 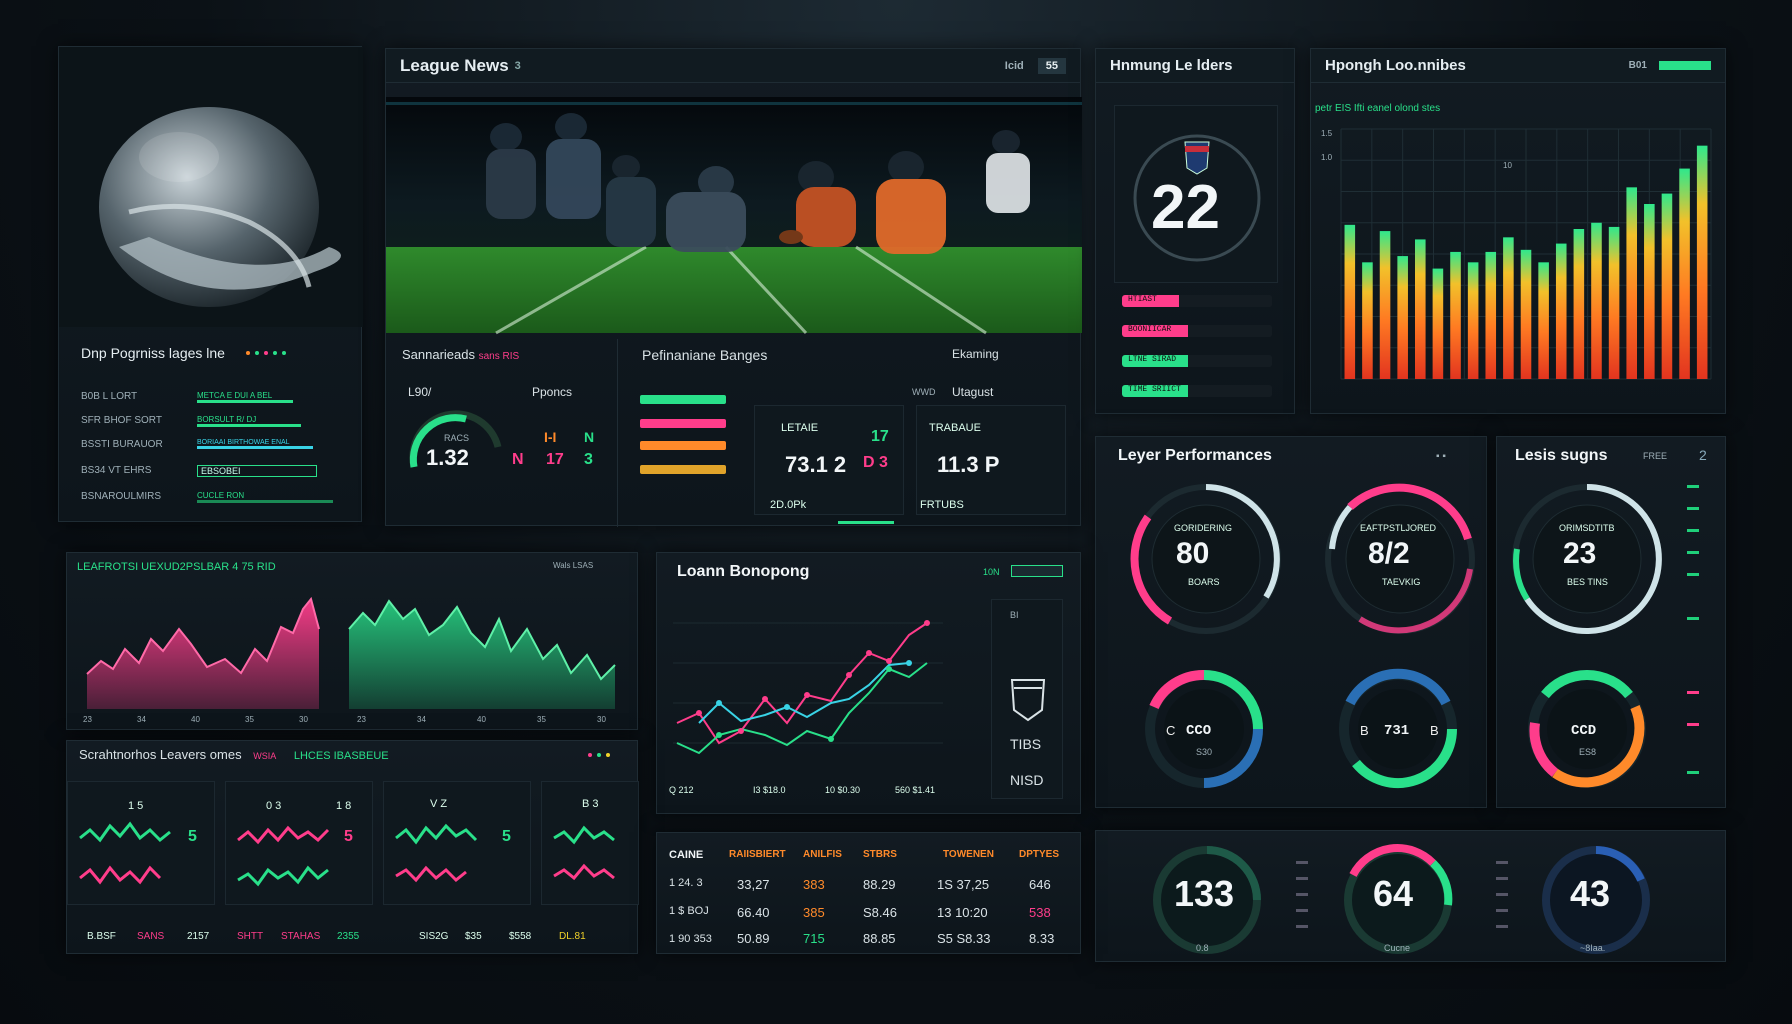 I want to click on table-cell: 13 10:20, so click(x=962, y=912).